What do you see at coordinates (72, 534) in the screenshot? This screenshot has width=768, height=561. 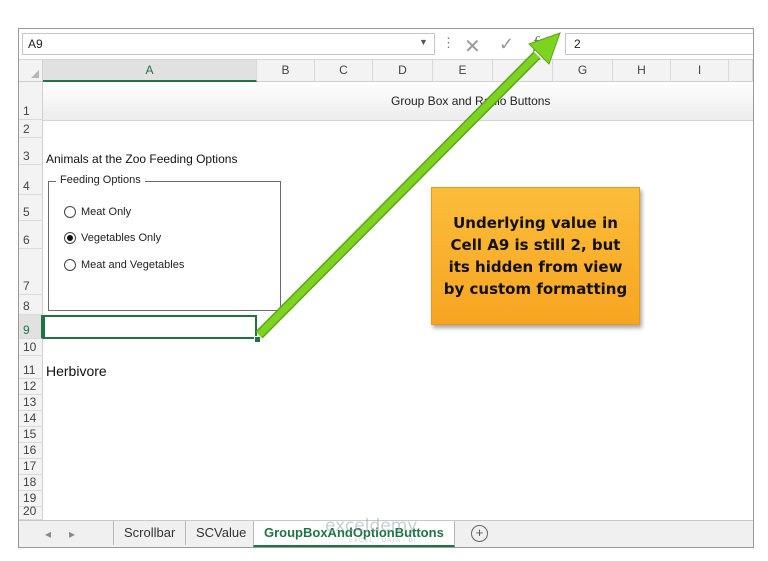 I see `tab-scroll-right-icon: ▸` at bounding box center [72, 534].